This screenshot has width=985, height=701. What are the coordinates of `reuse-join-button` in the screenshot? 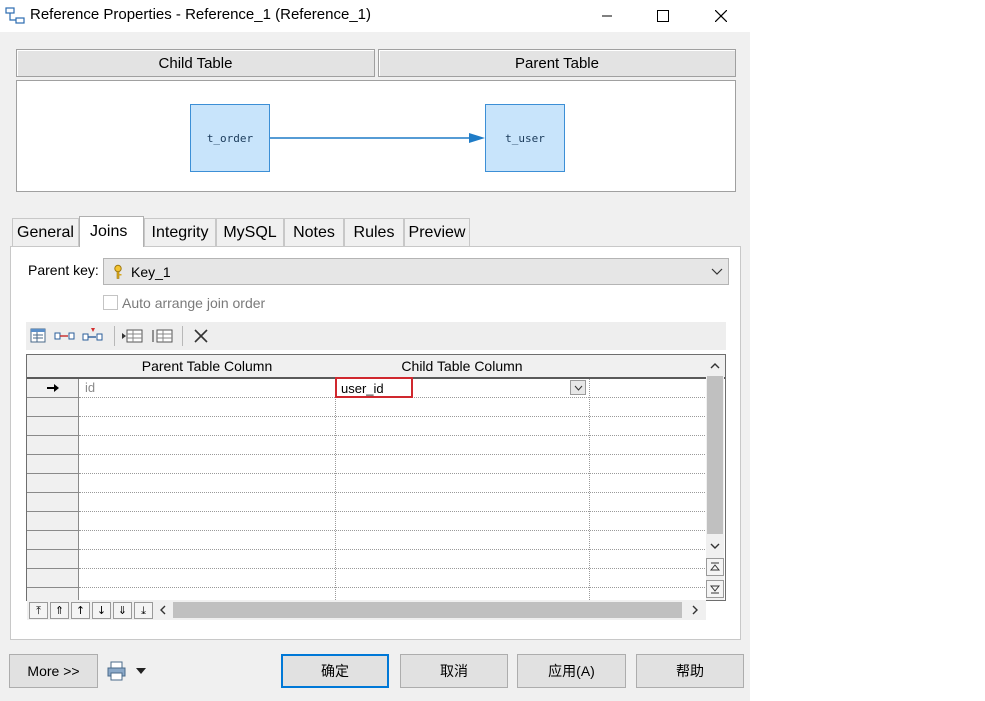 It's located at (93, 336).